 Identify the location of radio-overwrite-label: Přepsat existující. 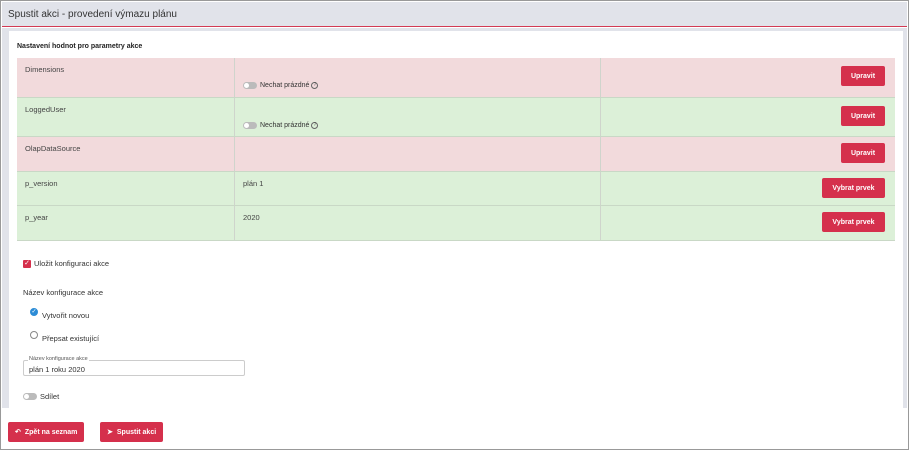
(71, 338).